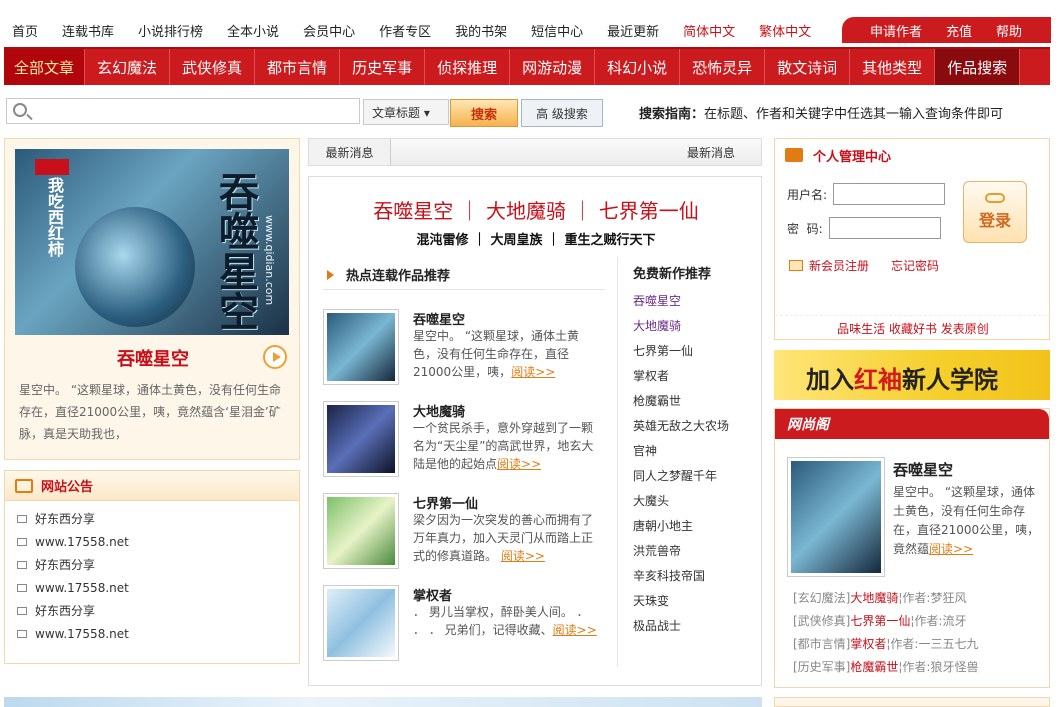 This screenshot has width=1061, height=707. I want to click on register-link: 新会员注册, so click(839, 265).